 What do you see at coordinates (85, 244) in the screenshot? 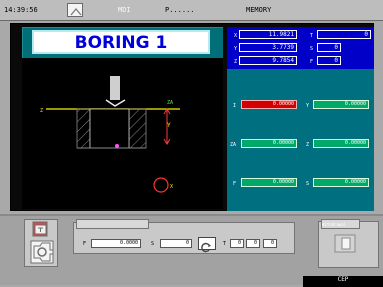
I see `feed-label: F` at bounding box center [85, 244].